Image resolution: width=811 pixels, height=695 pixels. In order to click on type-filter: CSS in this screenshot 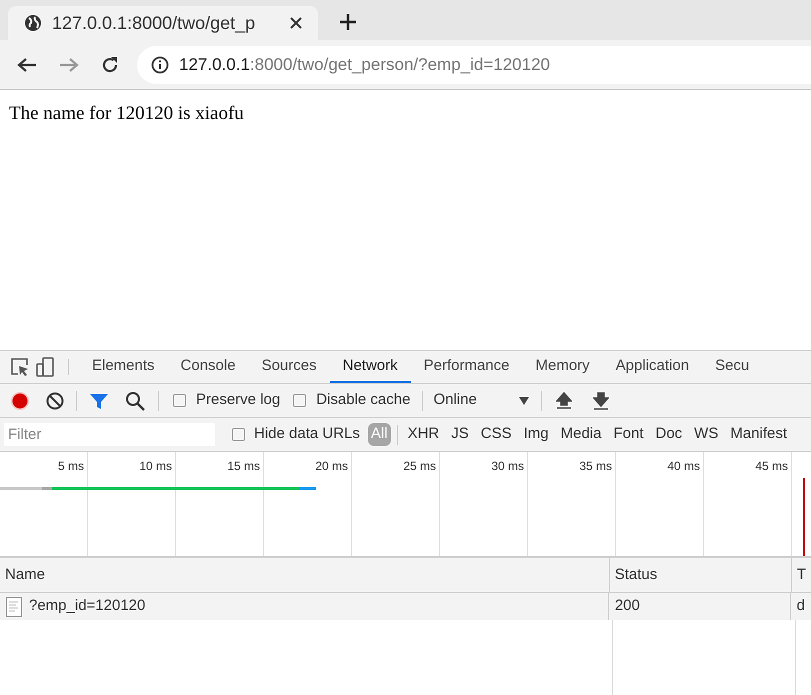, I will do `click(496, 434)`.